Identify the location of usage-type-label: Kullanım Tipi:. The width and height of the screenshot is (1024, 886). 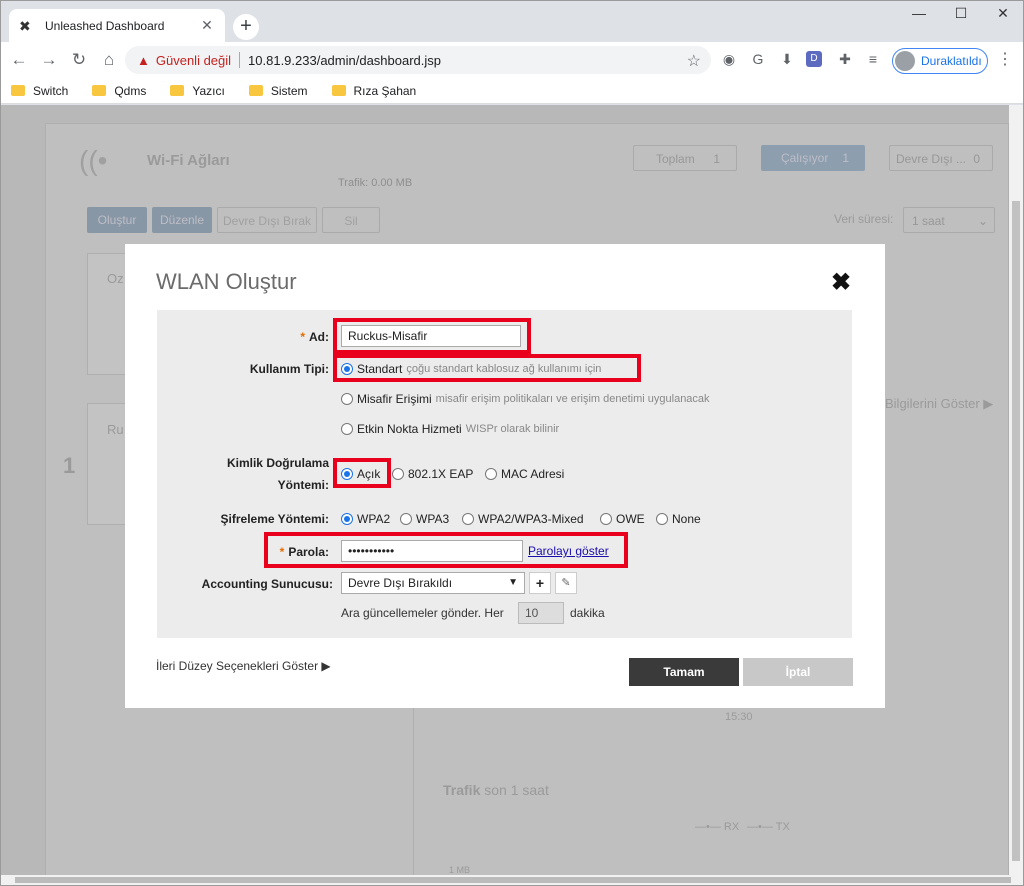
(289, 369).